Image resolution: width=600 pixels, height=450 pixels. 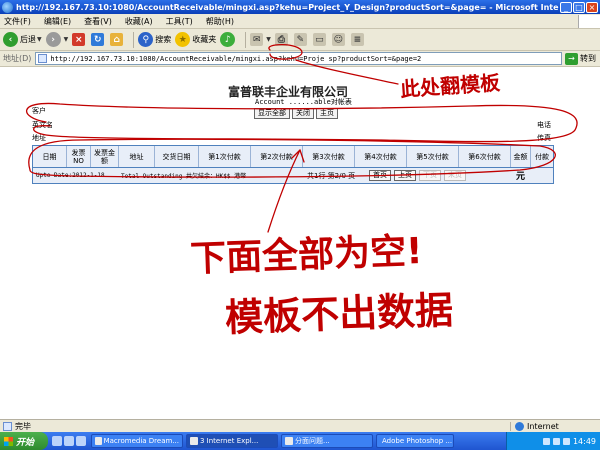 I want to click on media-icon: ♪, so click(x=228, y=39).